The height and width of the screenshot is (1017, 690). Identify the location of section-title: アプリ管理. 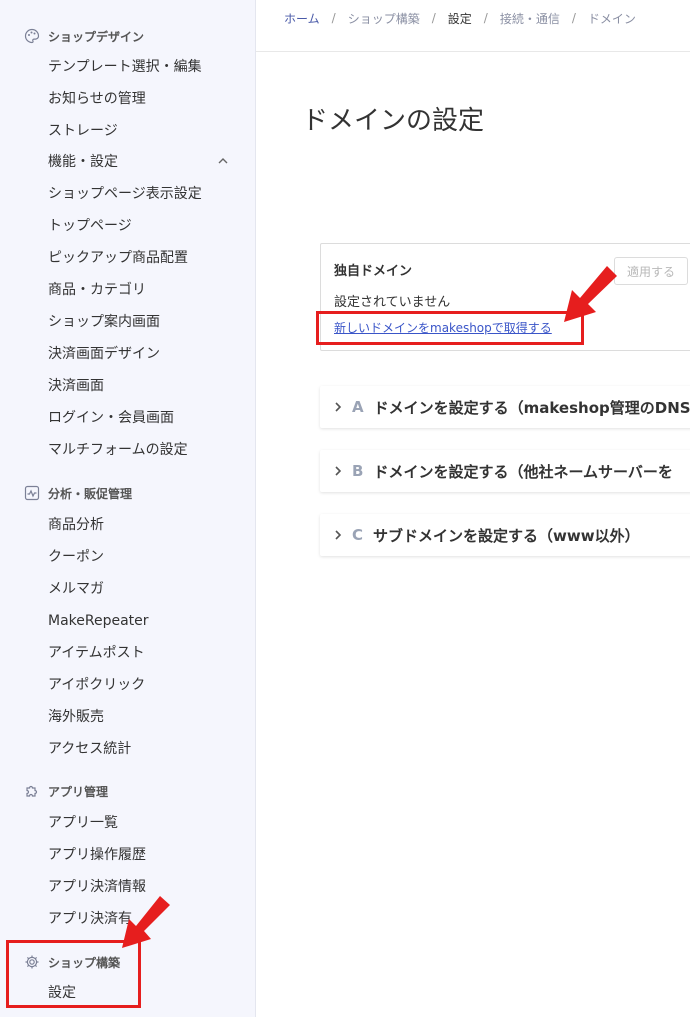
(78, 791).